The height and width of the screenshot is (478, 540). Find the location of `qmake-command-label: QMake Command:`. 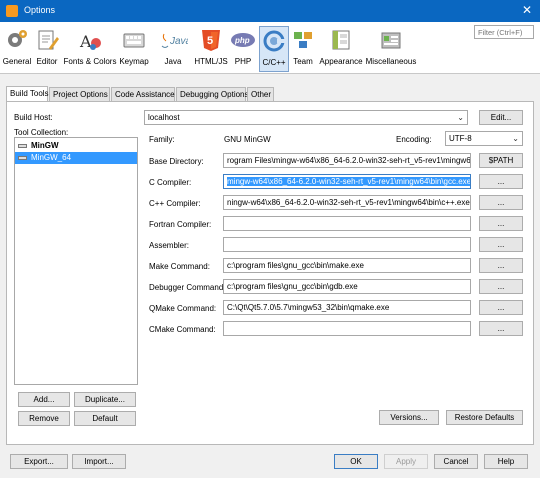

qmake-command-label: QMake Command: is located at coordinates (183, 308).